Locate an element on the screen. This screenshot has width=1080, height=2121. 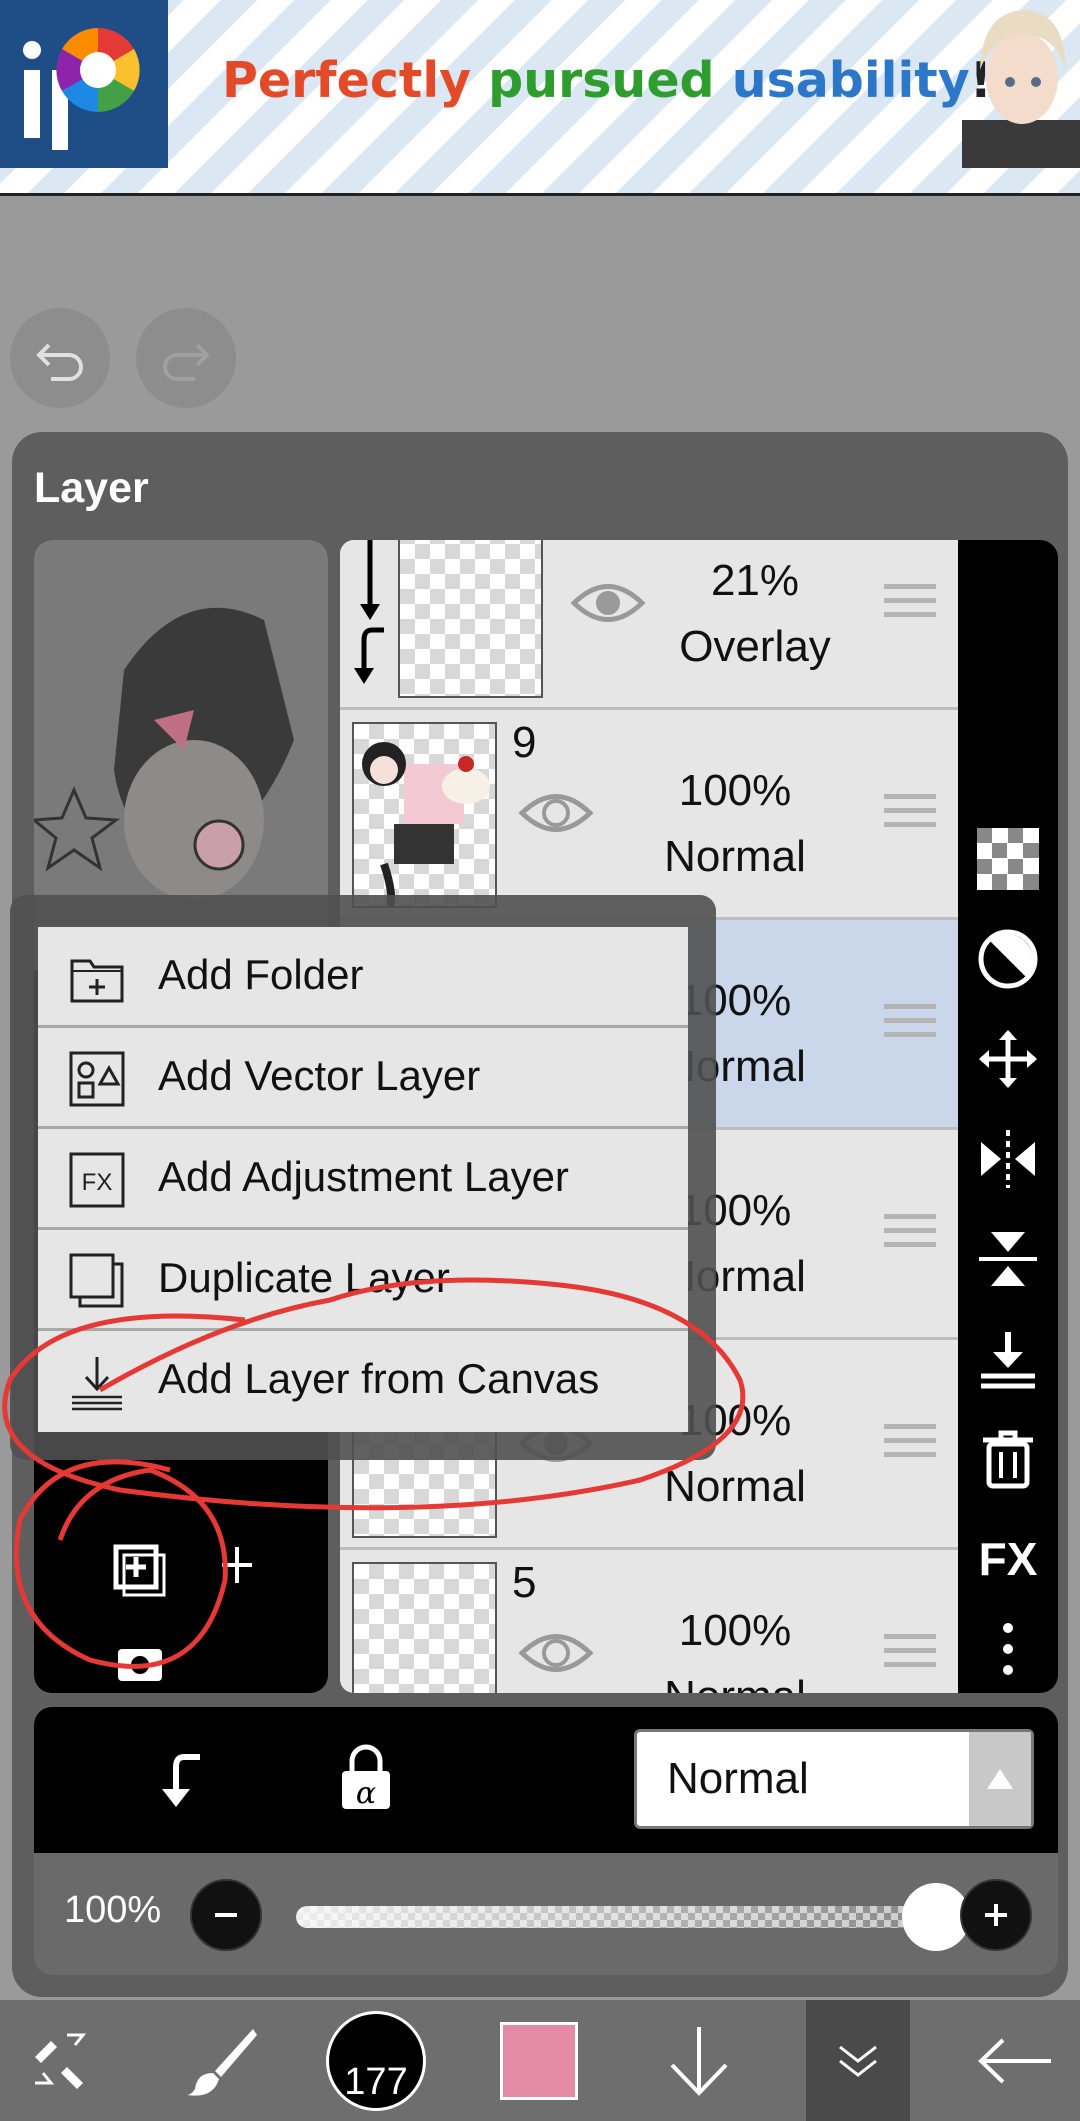
panel-title: Layer is located at coordinates (91, 488).